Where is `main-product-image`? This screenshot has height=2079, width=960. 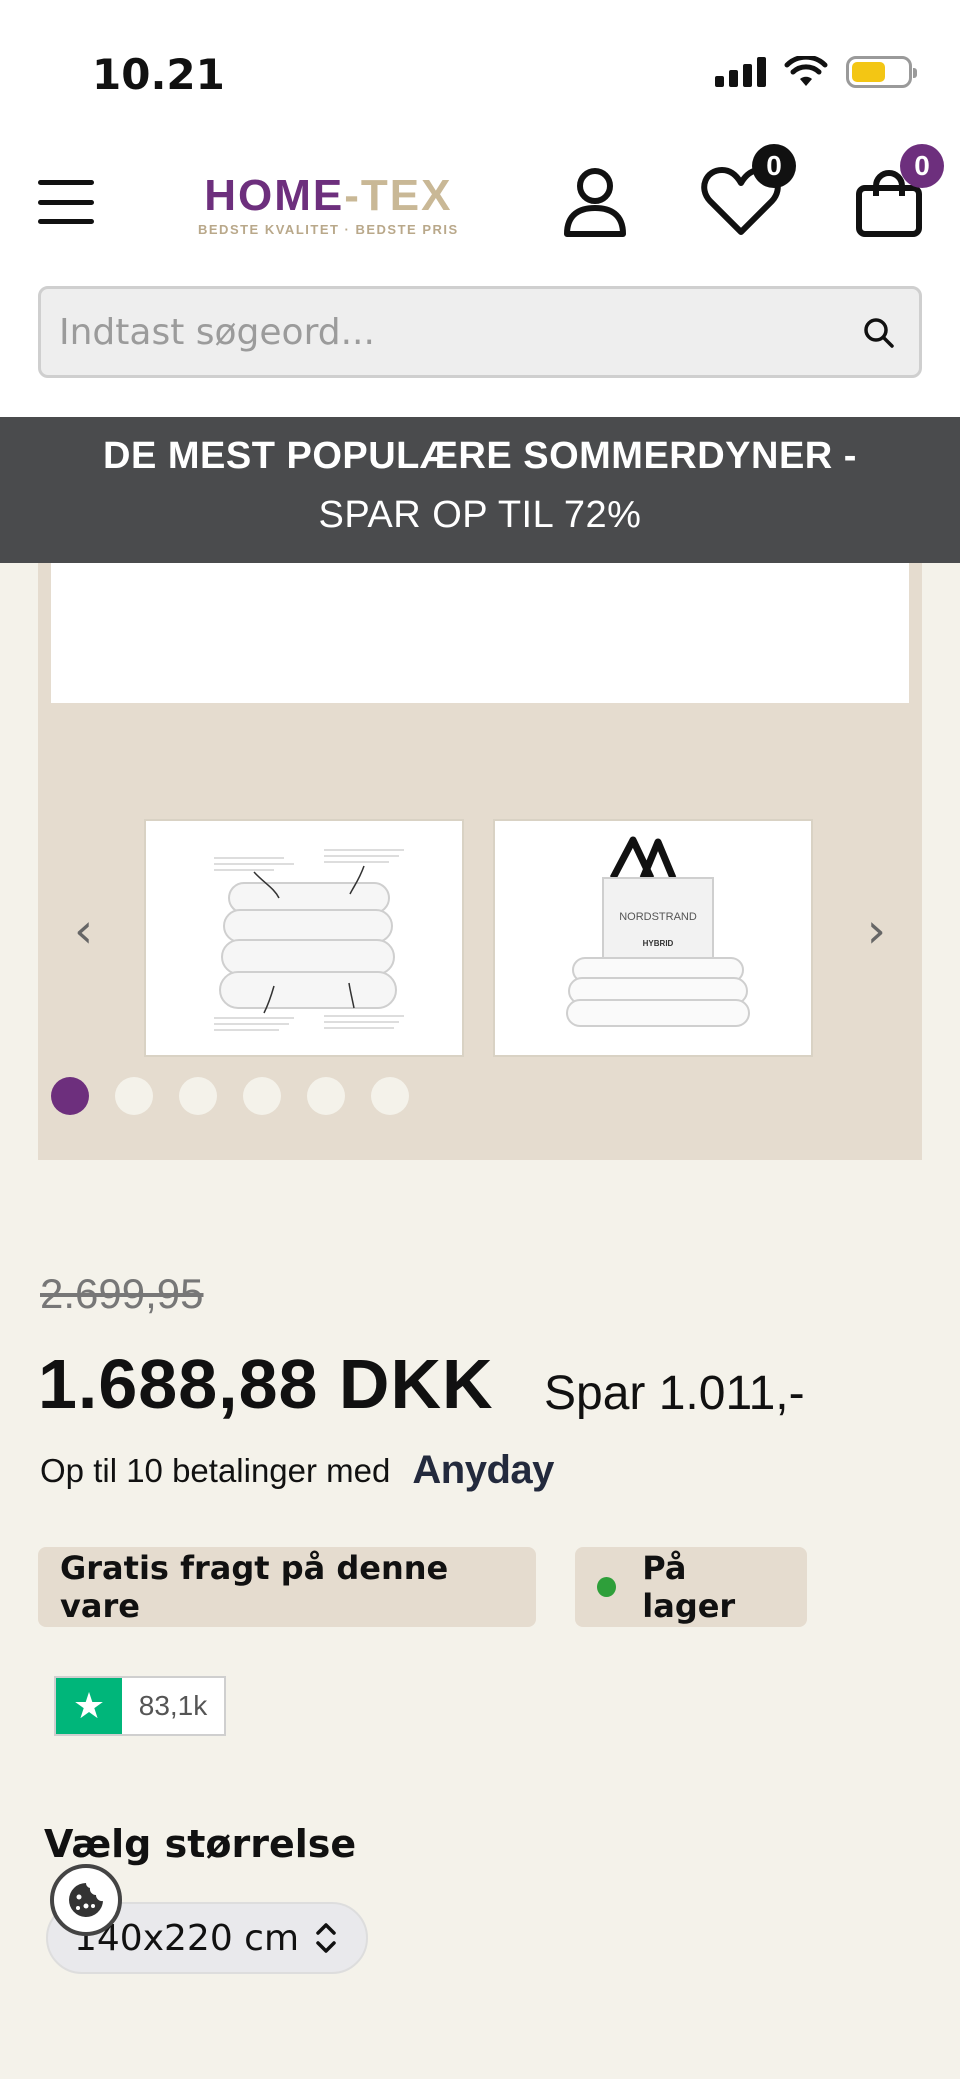 main-product-image is located at coordinates (480, 633).